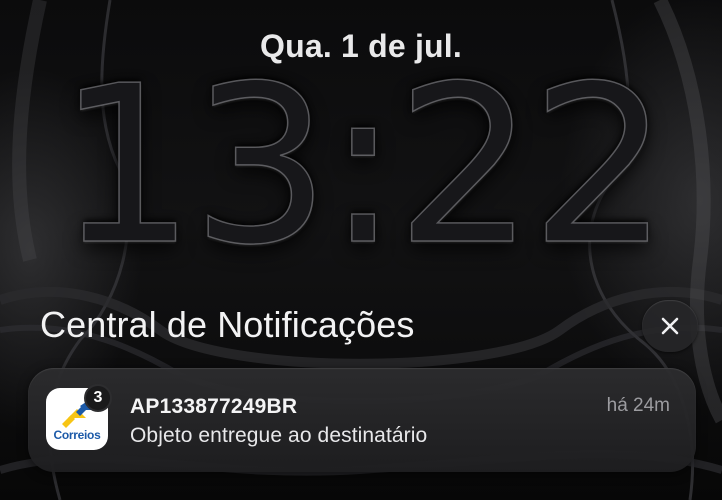 This screenshot has width=722, height=500. I want to click on close-icon, so click(670, 326).